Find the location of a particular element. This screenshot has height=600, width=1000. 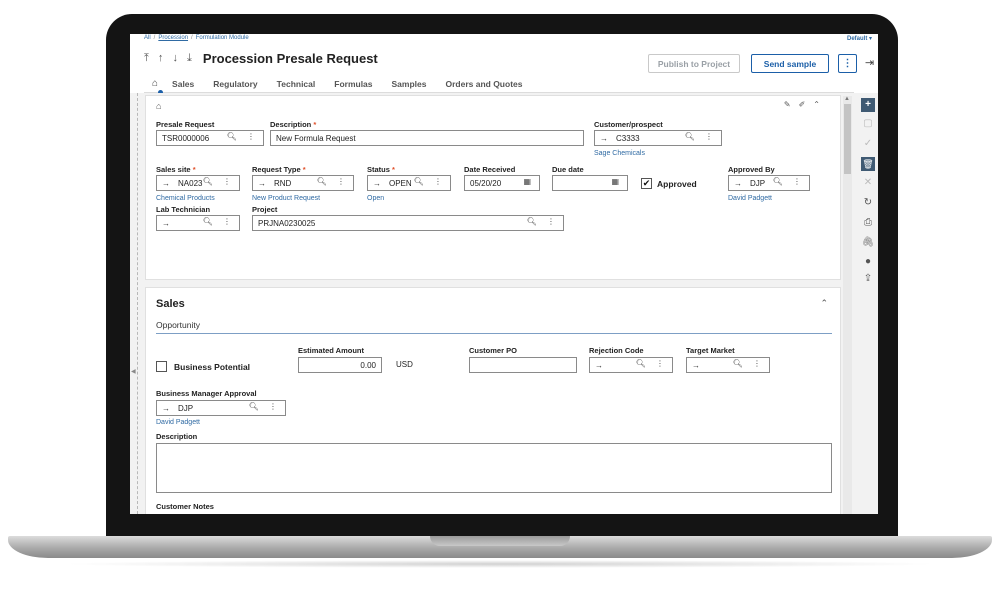

laptop-shadow is located at coordinates (500, 564).